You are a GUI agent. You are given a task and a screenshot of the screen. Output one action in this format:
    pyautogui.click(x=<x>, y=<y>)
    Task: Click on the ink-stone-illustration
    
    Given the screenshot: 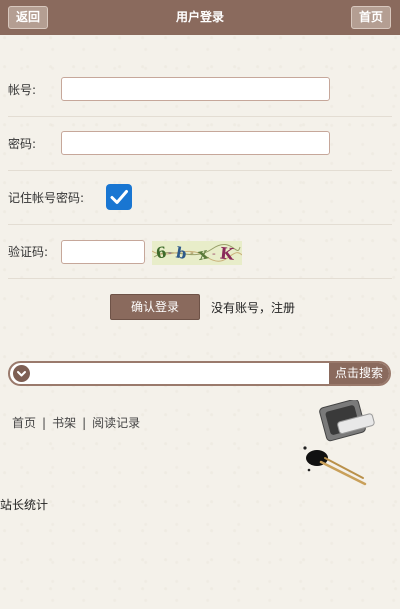 What is the action you would take?
    pyautogui.click(x=339, y=443)
    